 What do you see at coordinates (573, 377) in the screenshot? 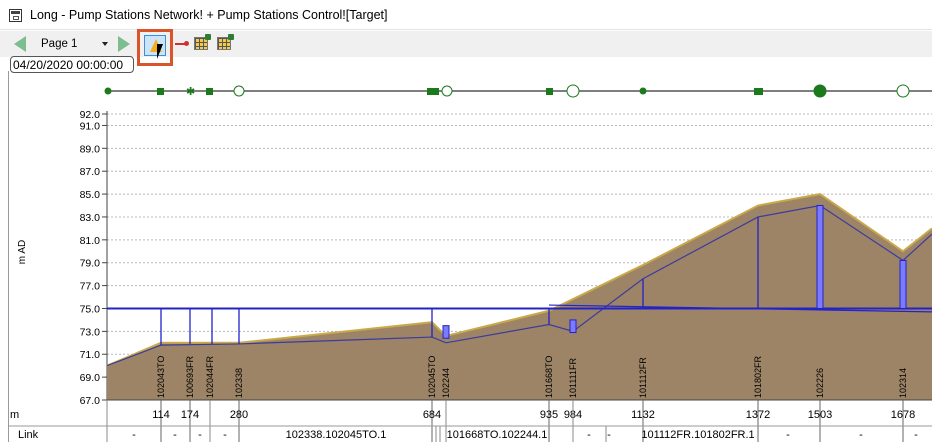
I see `node-label: 101111FR` at bounding box center [573, 377].